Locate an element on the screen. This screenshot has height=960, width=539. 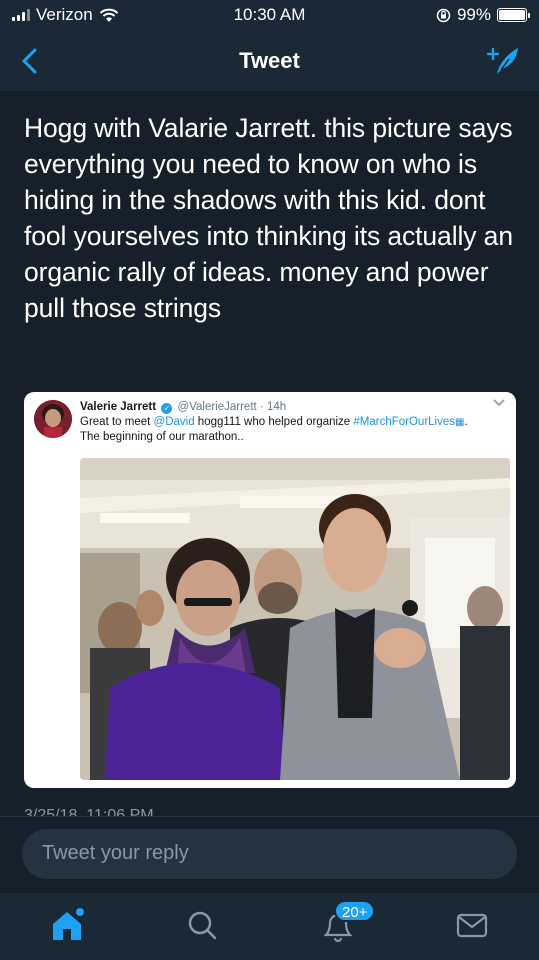
tweet-timestamp: 3/25/18, 11:06 PM is located at coordinates (89, 811).